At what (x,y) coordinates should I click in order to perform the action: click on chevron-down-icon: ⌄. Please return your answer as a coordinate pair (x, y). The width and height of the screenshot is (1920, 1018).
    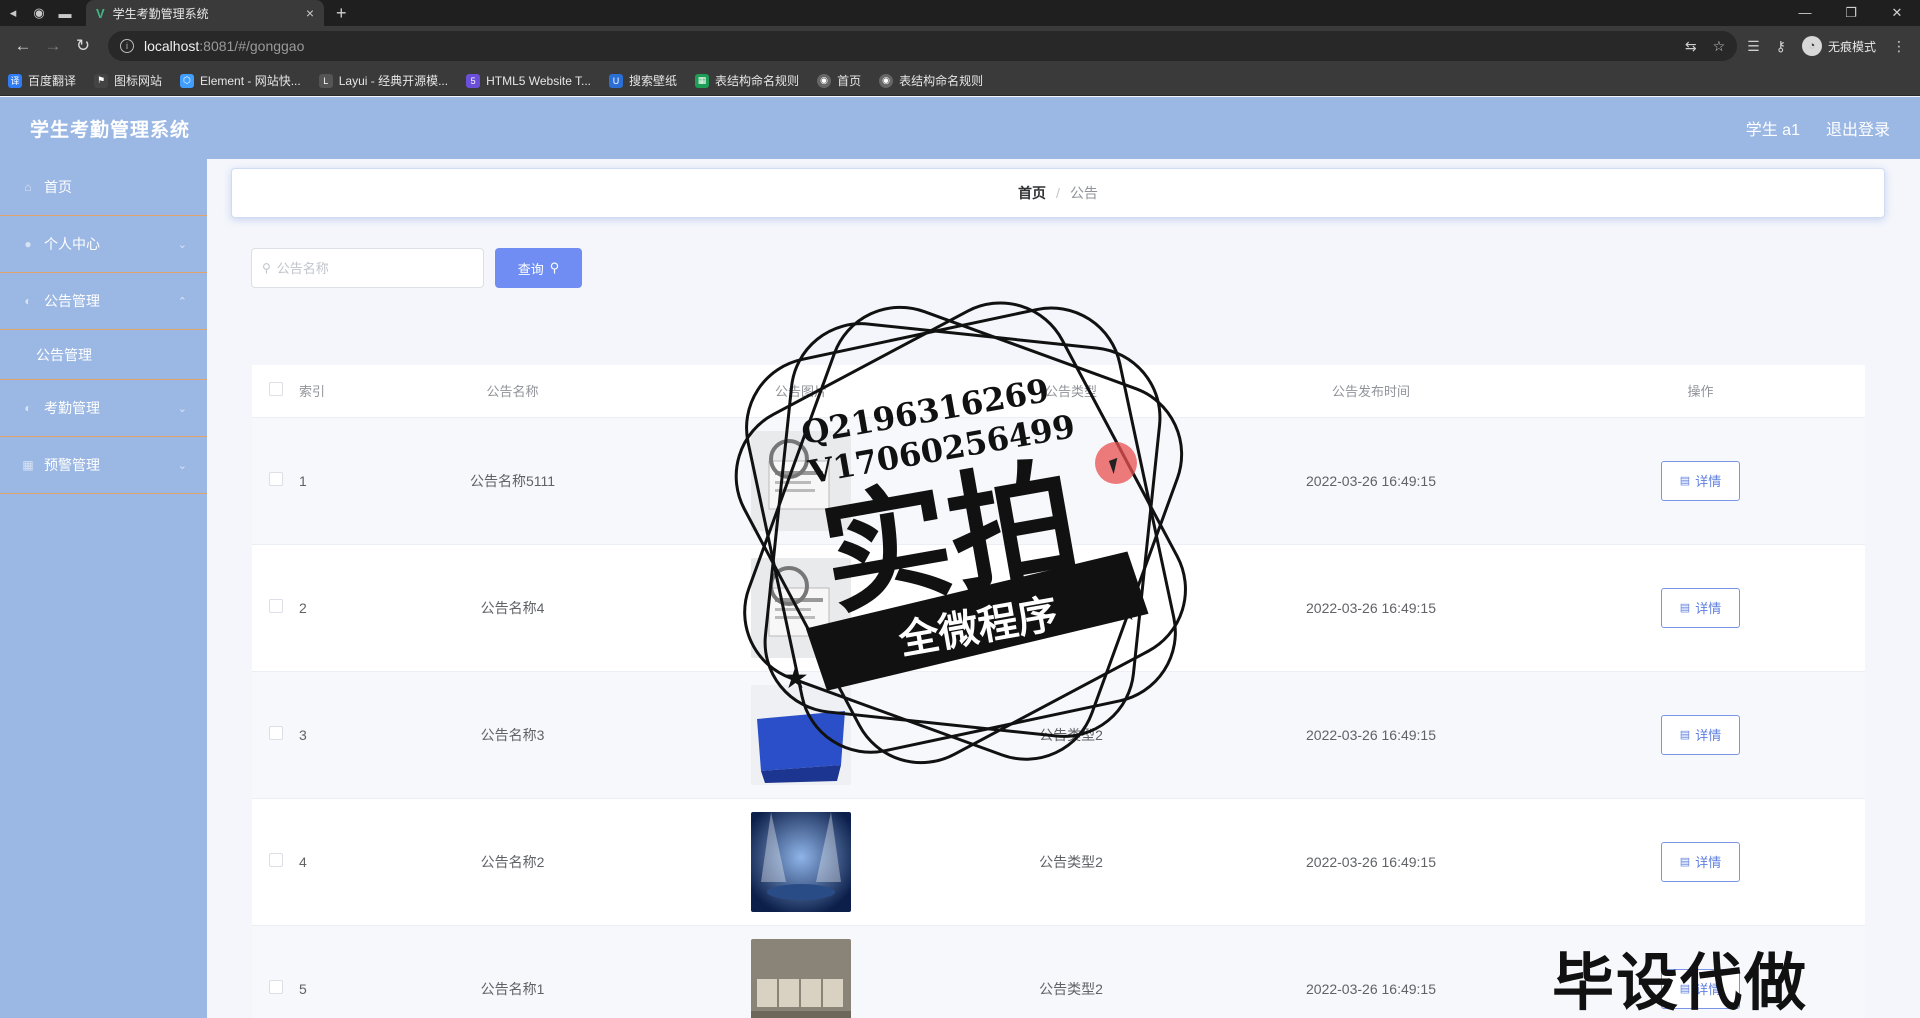
    Looking at the image, I should click on (182, 408).